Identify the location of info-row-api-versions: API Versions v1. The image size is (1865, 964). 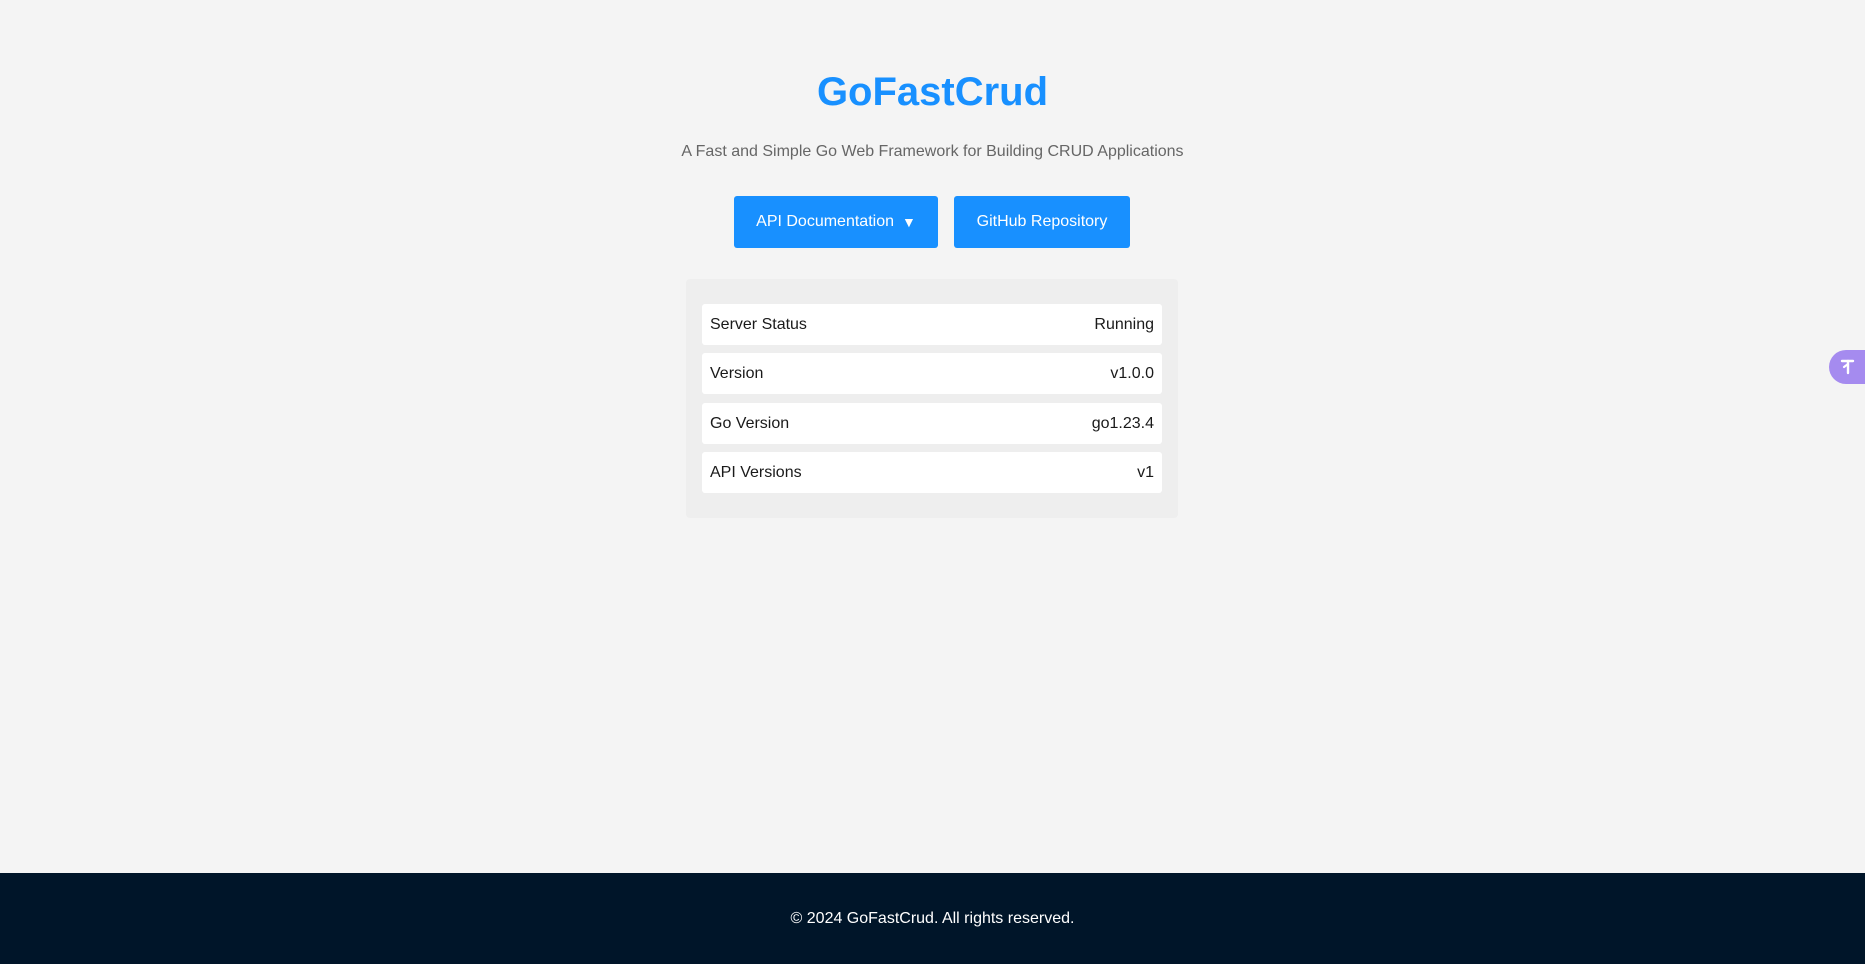
(932, 472).